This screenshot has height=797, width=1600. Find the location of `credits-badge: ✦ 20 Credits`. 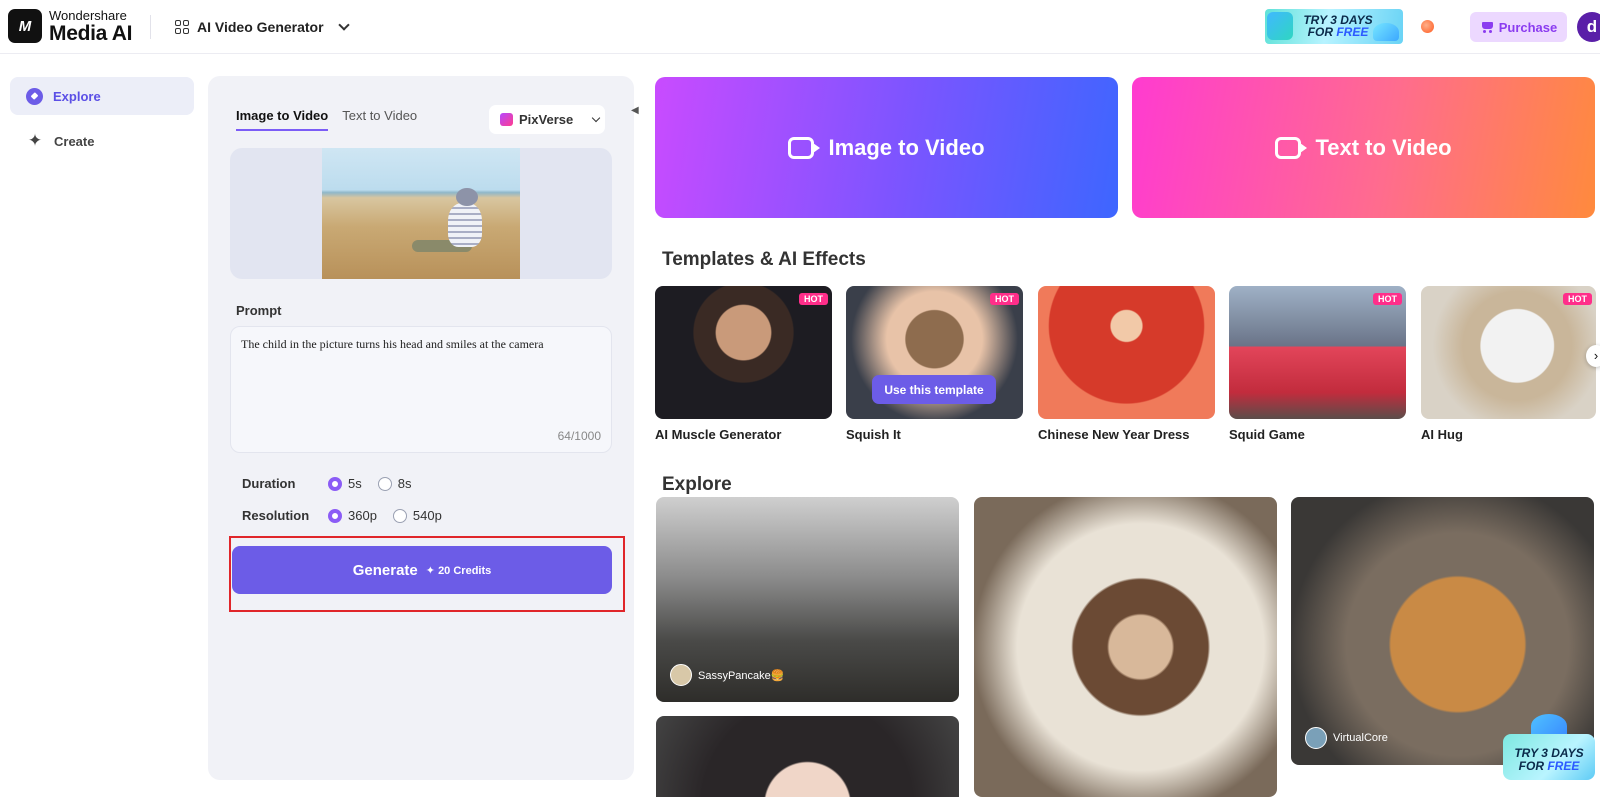

credits-badge: ✦ 20 Credits is located at coordinates (458, 570).